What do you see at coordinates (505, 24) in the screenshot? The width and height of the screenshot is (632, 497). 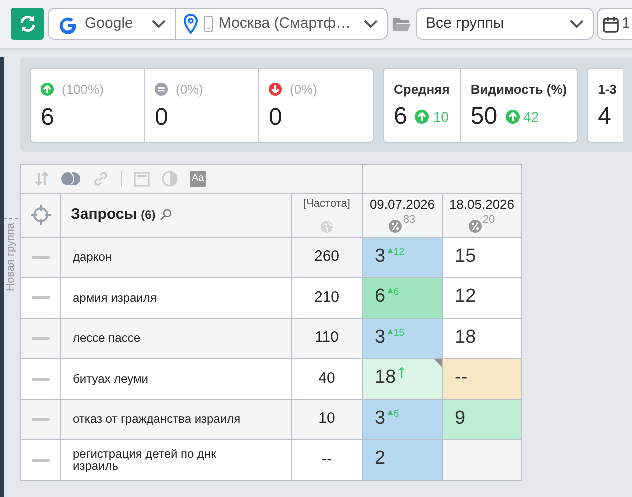 I see `group-select: Все группы` at bounding box center [505, 24].